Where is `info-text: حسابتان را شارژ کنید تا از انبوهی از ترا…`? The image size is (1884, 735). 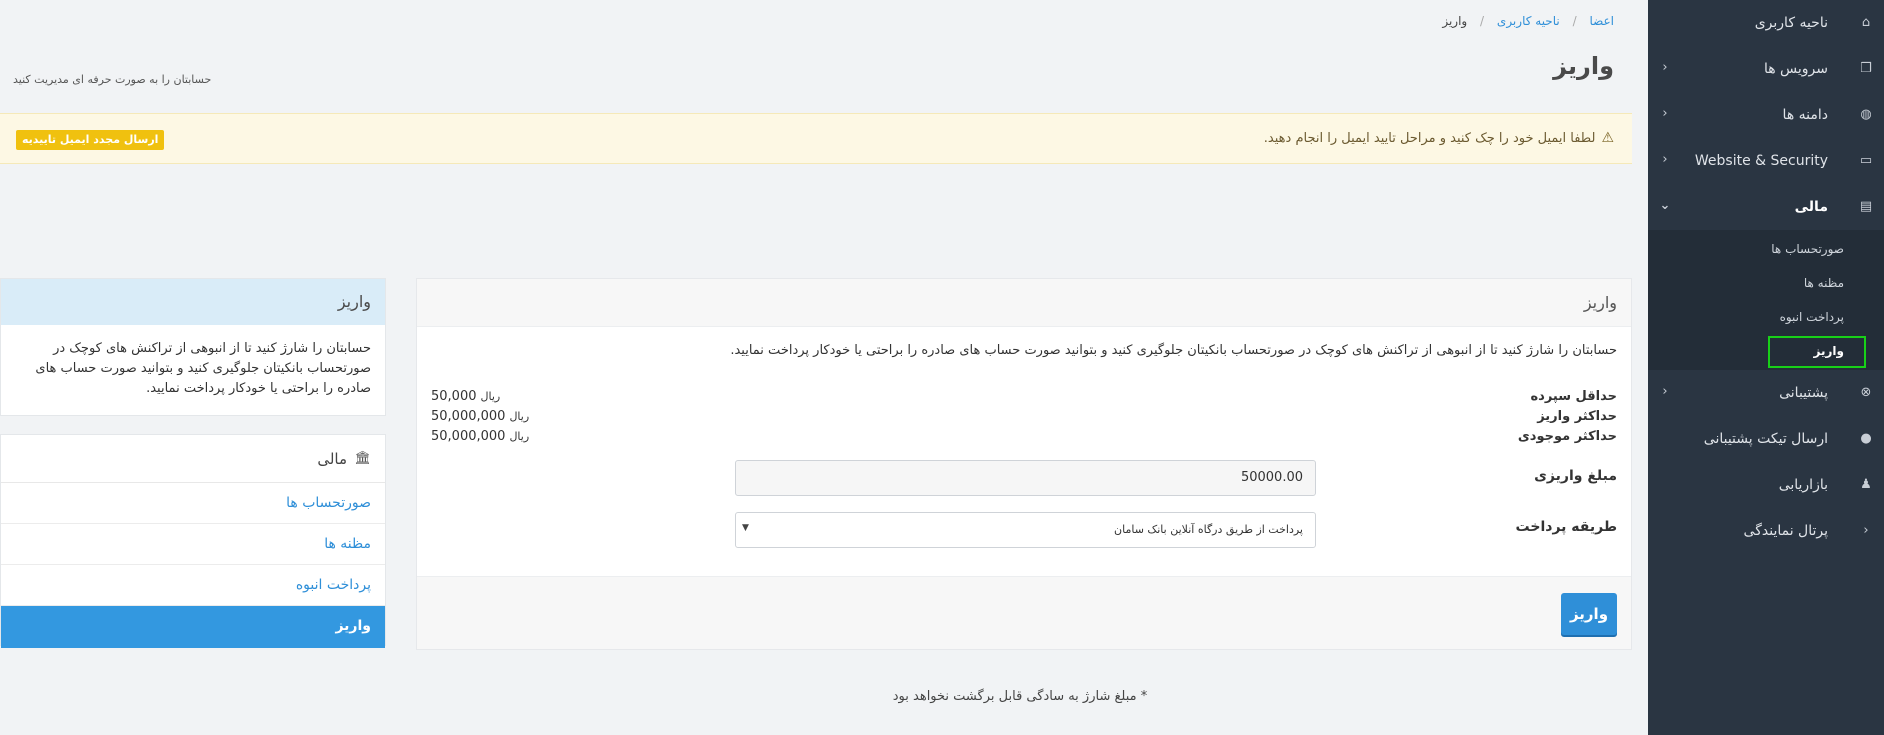
info-text: حسابتان را شارژ کنید تا از انبوهی از ترا… is located at coordinates (203, 368).